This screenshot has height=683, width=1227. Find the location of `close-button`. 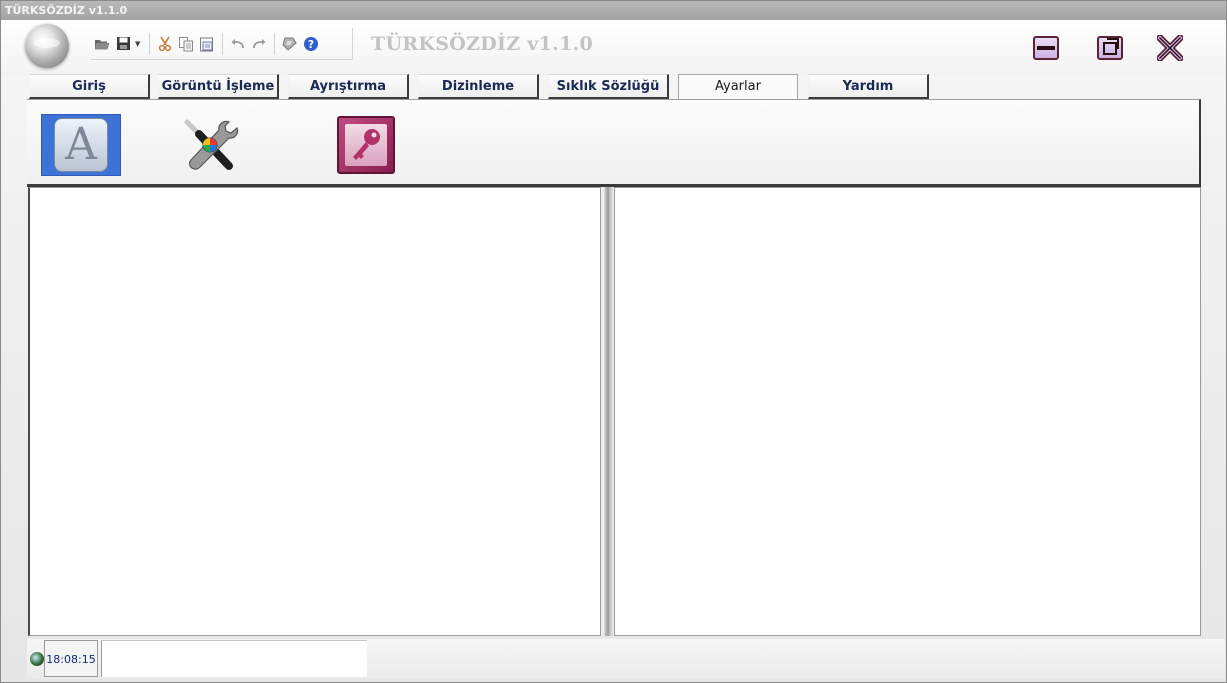

close-button is located at coordinates (1170, 48).